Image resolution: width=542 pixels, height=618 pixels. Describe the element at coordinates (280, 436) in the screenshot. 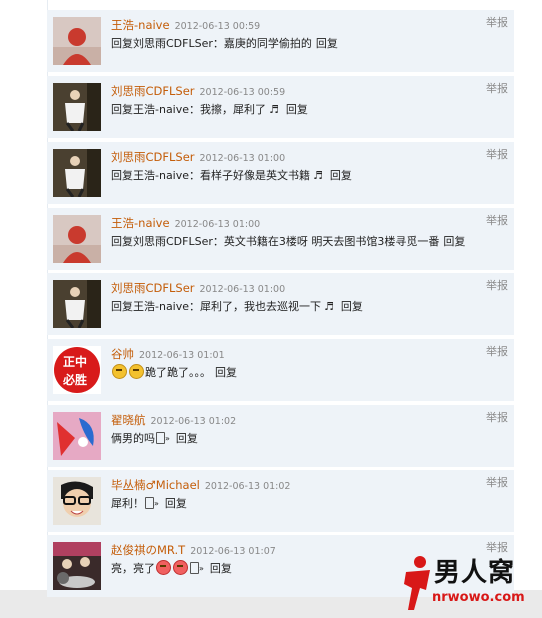

I see `comment-item: 翟晓航 2012-06-13 01:02 俩男的吗 » 回复 举报` at that location.